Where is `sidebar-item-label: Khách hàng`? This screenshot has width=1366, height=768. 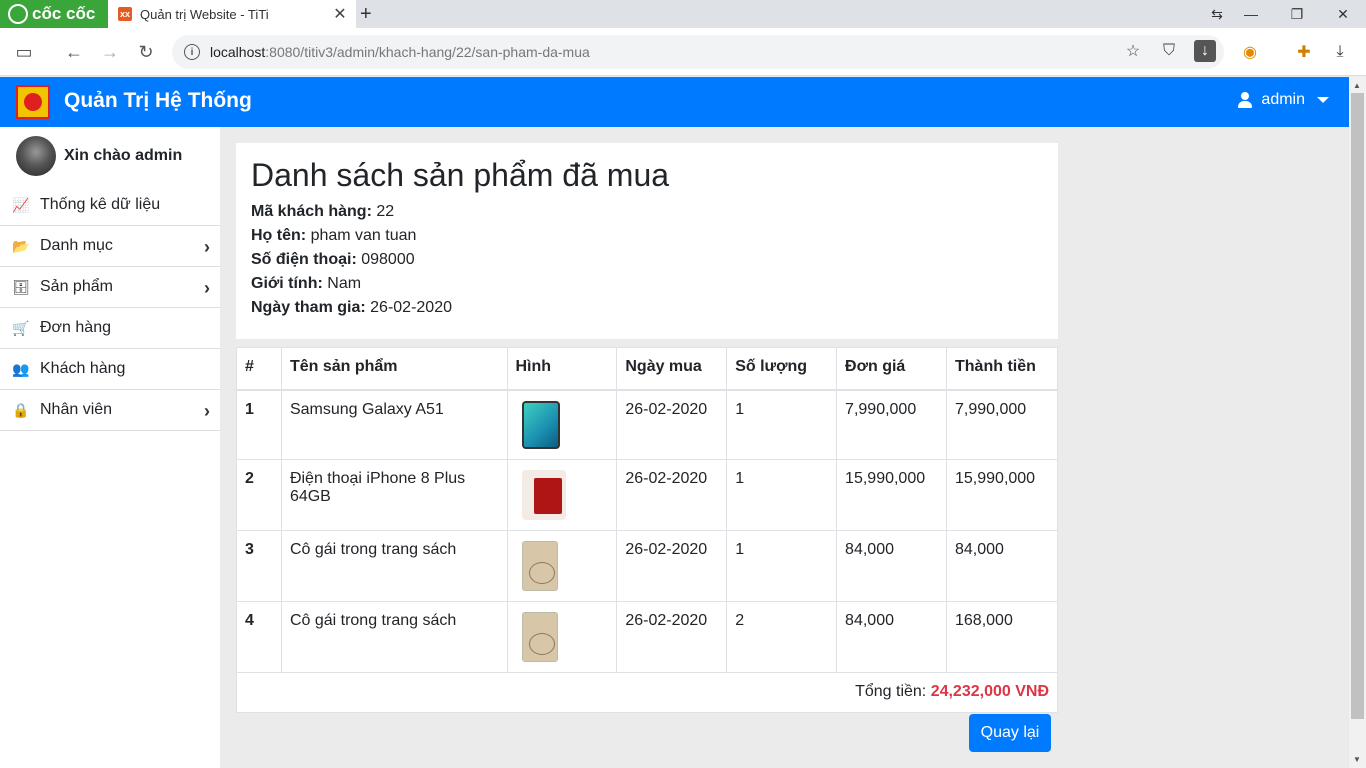
sidebar-item-label: Khách hàng is located at coordinates (83, 368).